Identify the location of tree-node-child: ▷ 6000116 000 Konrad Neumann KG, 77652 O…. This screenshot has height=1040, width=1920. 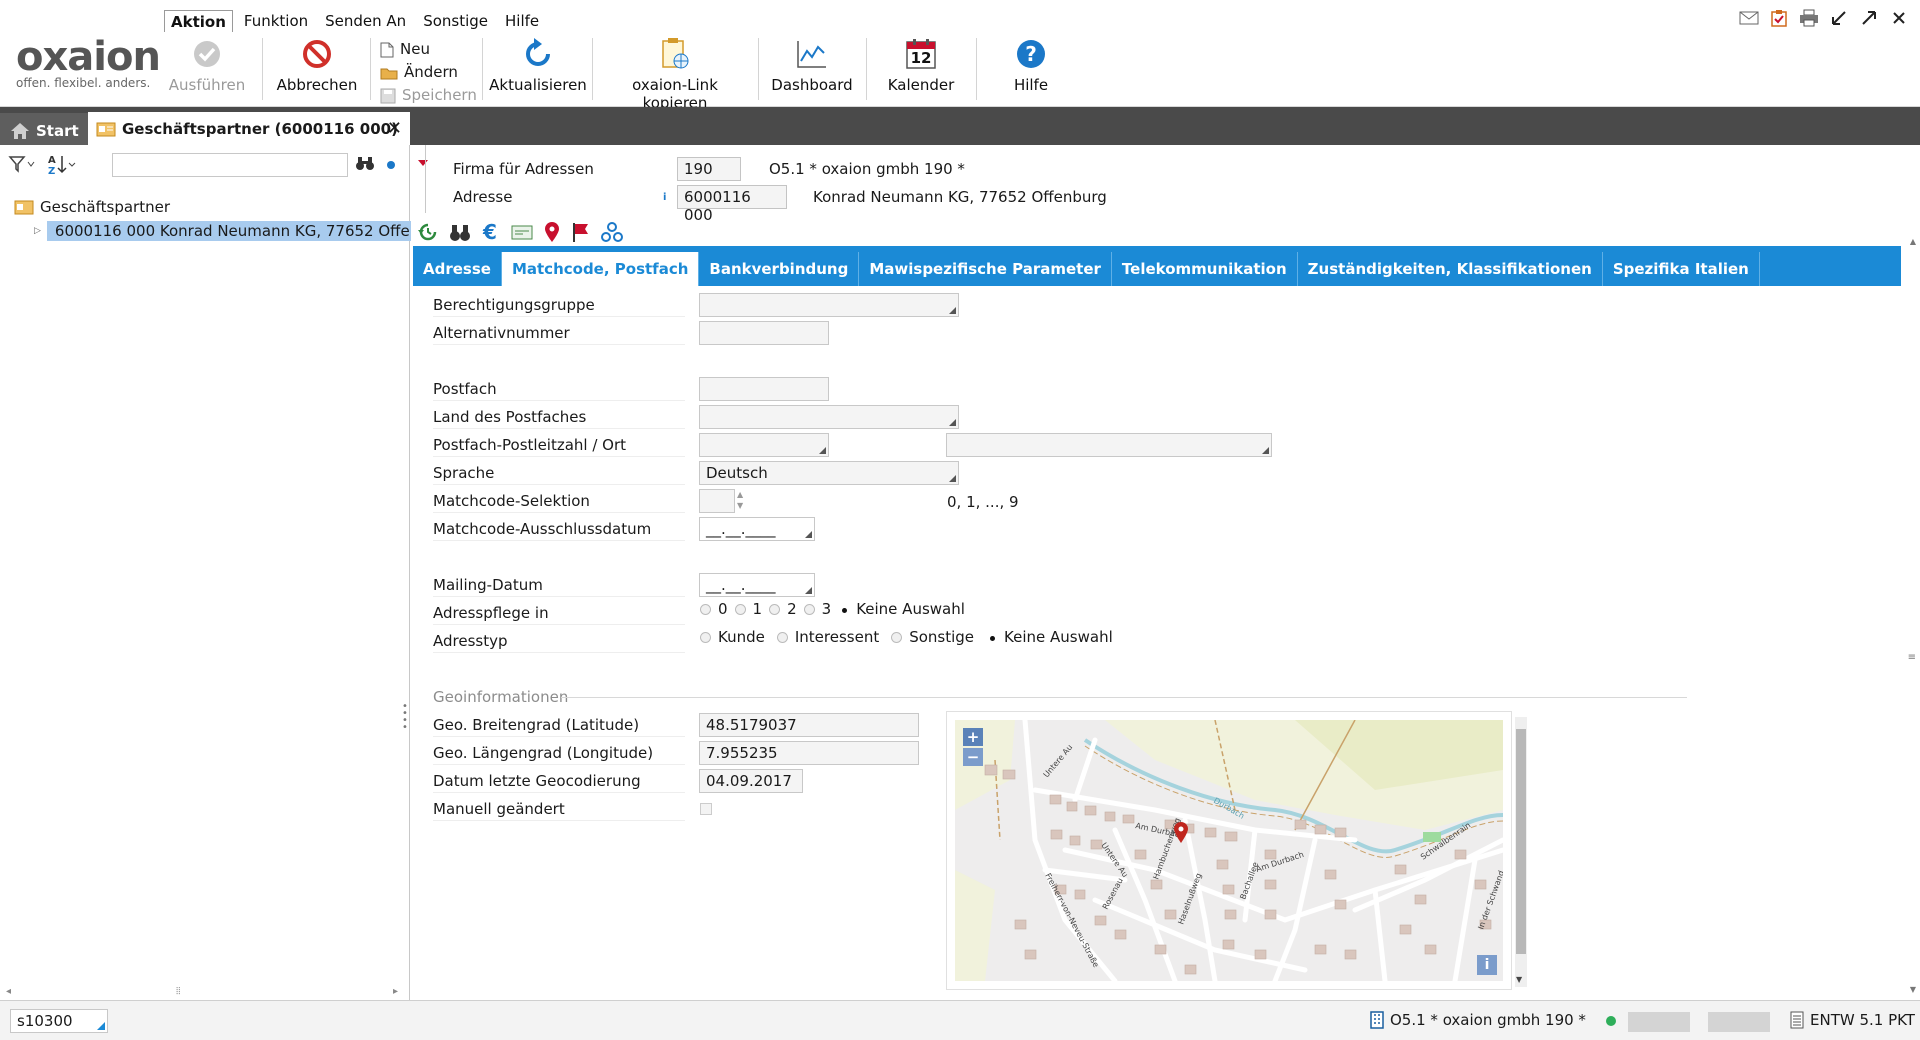
(223, 231).